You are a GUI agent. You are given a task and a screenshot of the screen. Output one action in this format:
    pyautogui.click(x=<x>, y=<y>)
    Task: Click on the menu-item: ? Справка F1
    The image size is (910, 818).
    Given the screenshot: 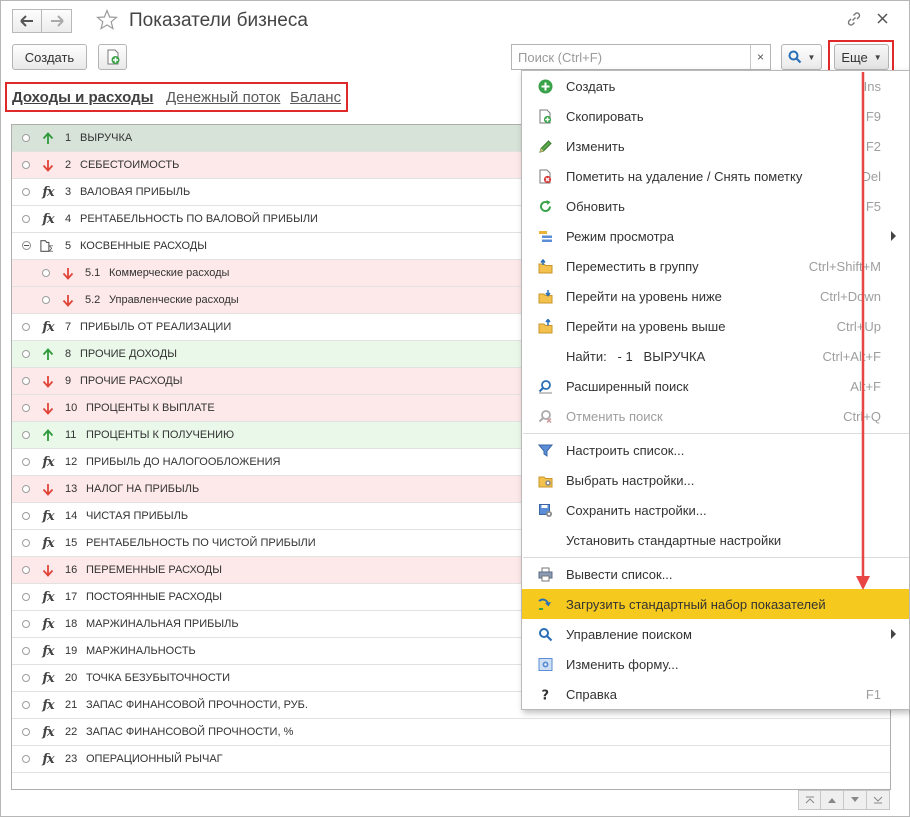 What is the action you would take?
    pyautogui.click(x=715, y=694)
    